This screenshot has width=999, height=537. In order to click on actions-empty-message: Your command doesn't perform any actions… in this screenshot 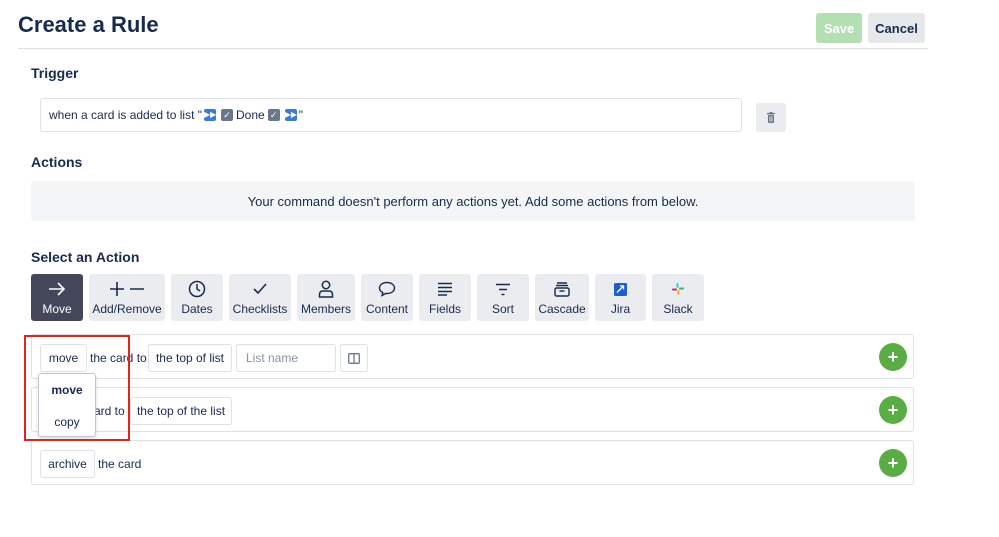, I will do `click(473, 201)`.